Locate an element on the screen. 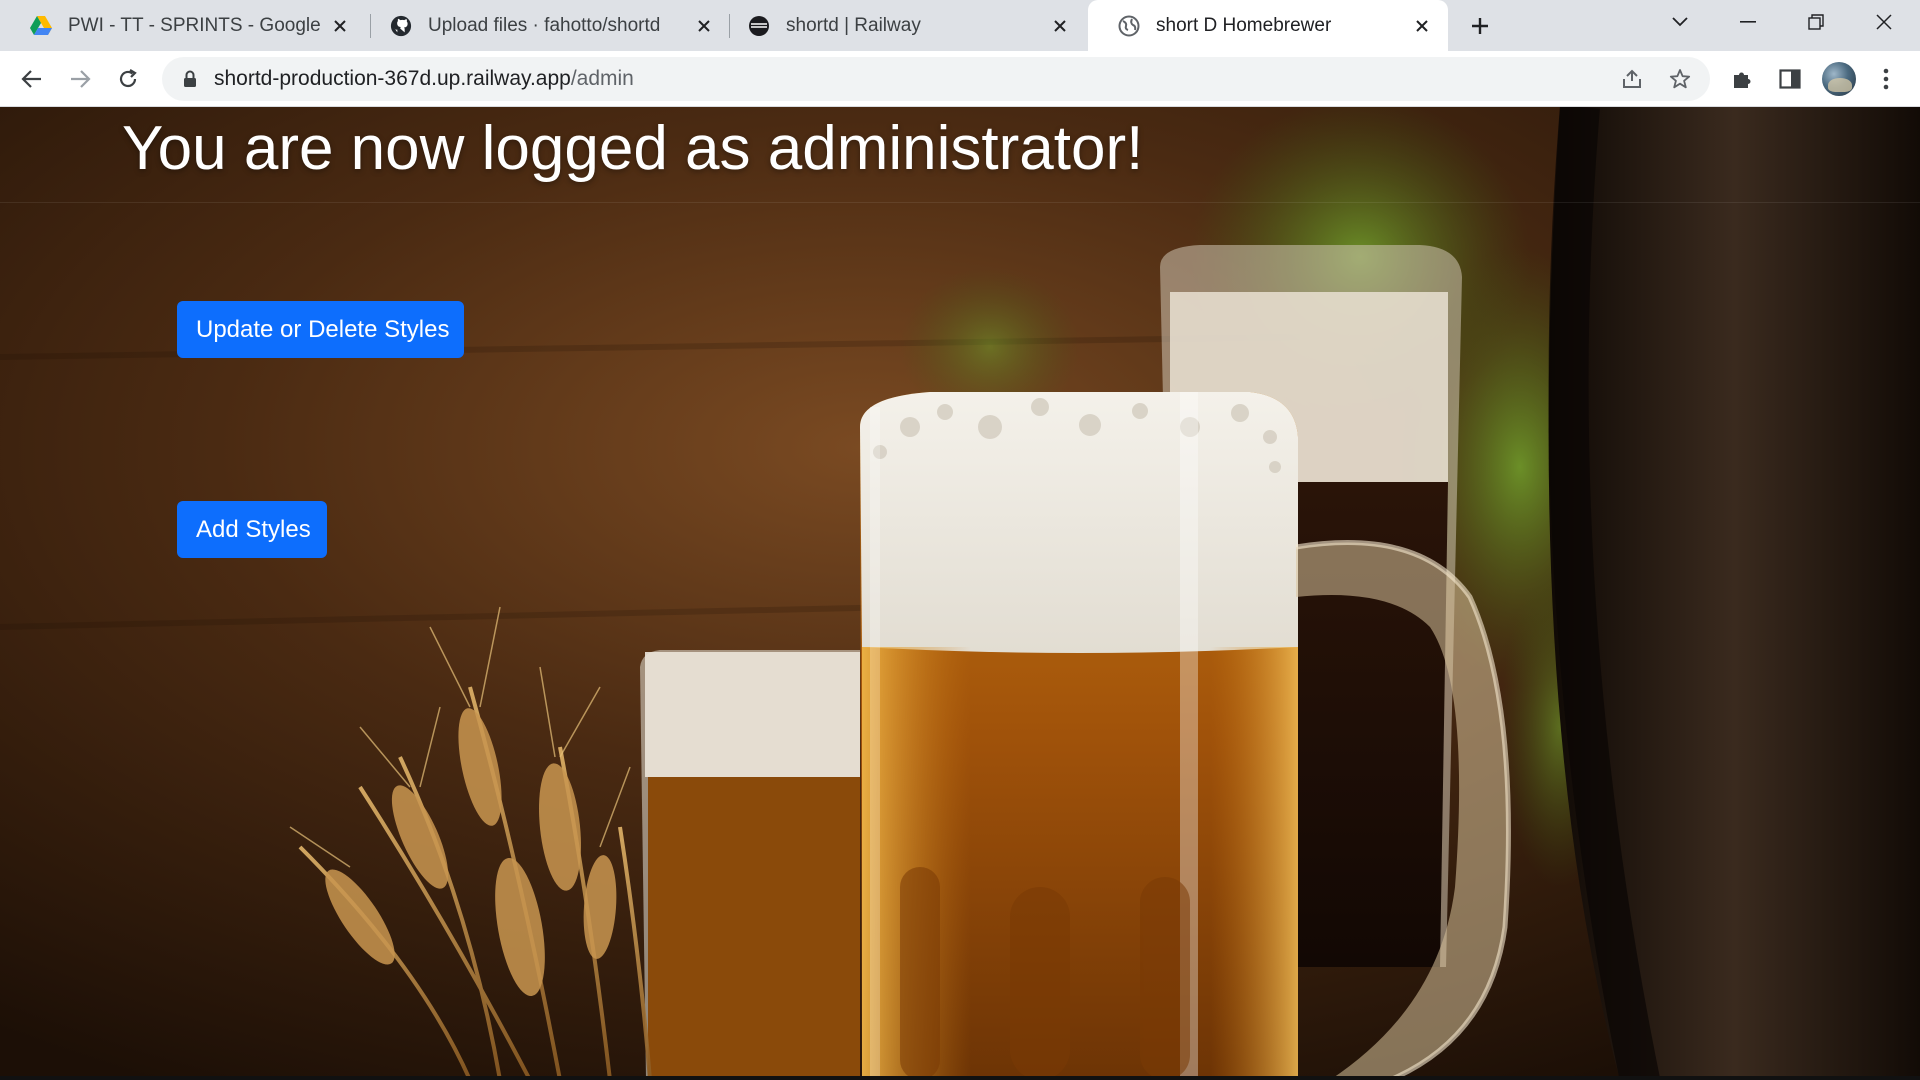 The width and height of the screenshot is (1920, 1080). bookmark-star-icon is located at coordinates (1680, 79).